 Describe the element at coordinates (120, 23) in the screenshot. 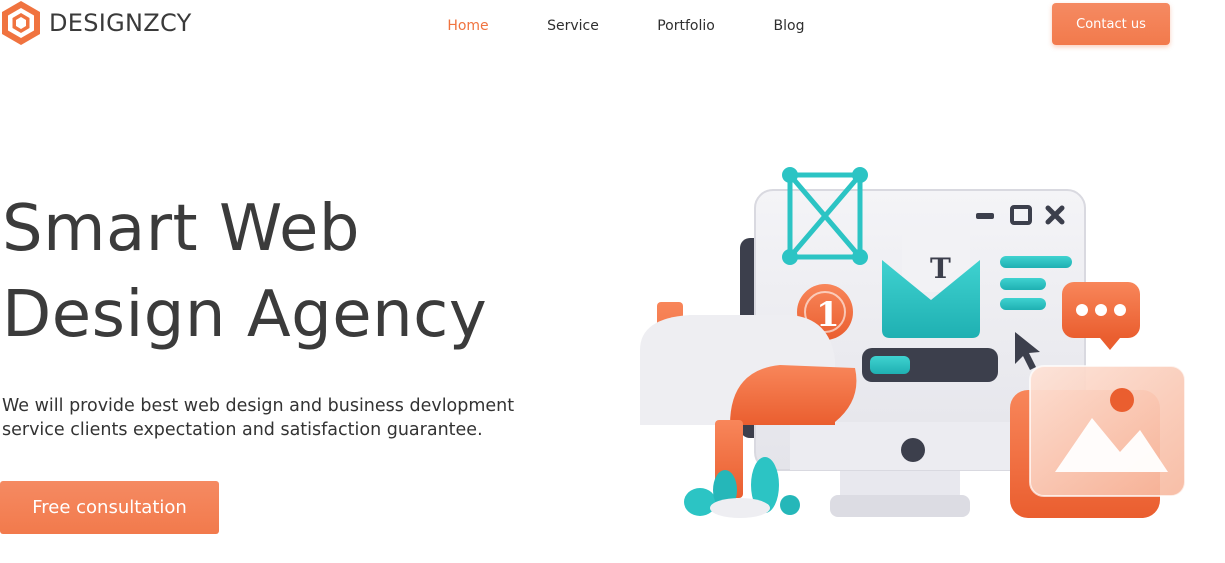

I see `brand-name: DESIGNZCY` at that location.